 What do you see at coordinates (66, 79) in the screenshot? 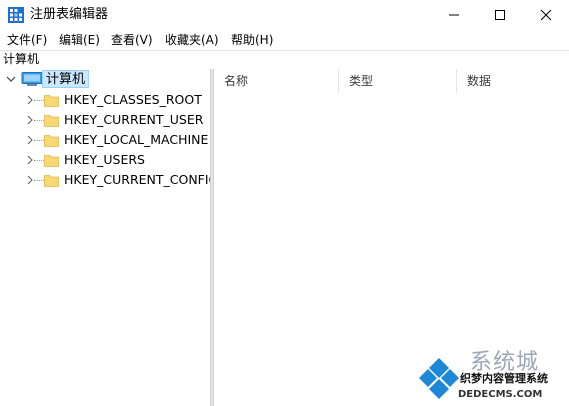
I see `tree-item-label: 计算机` at bounding box center [66, 79].